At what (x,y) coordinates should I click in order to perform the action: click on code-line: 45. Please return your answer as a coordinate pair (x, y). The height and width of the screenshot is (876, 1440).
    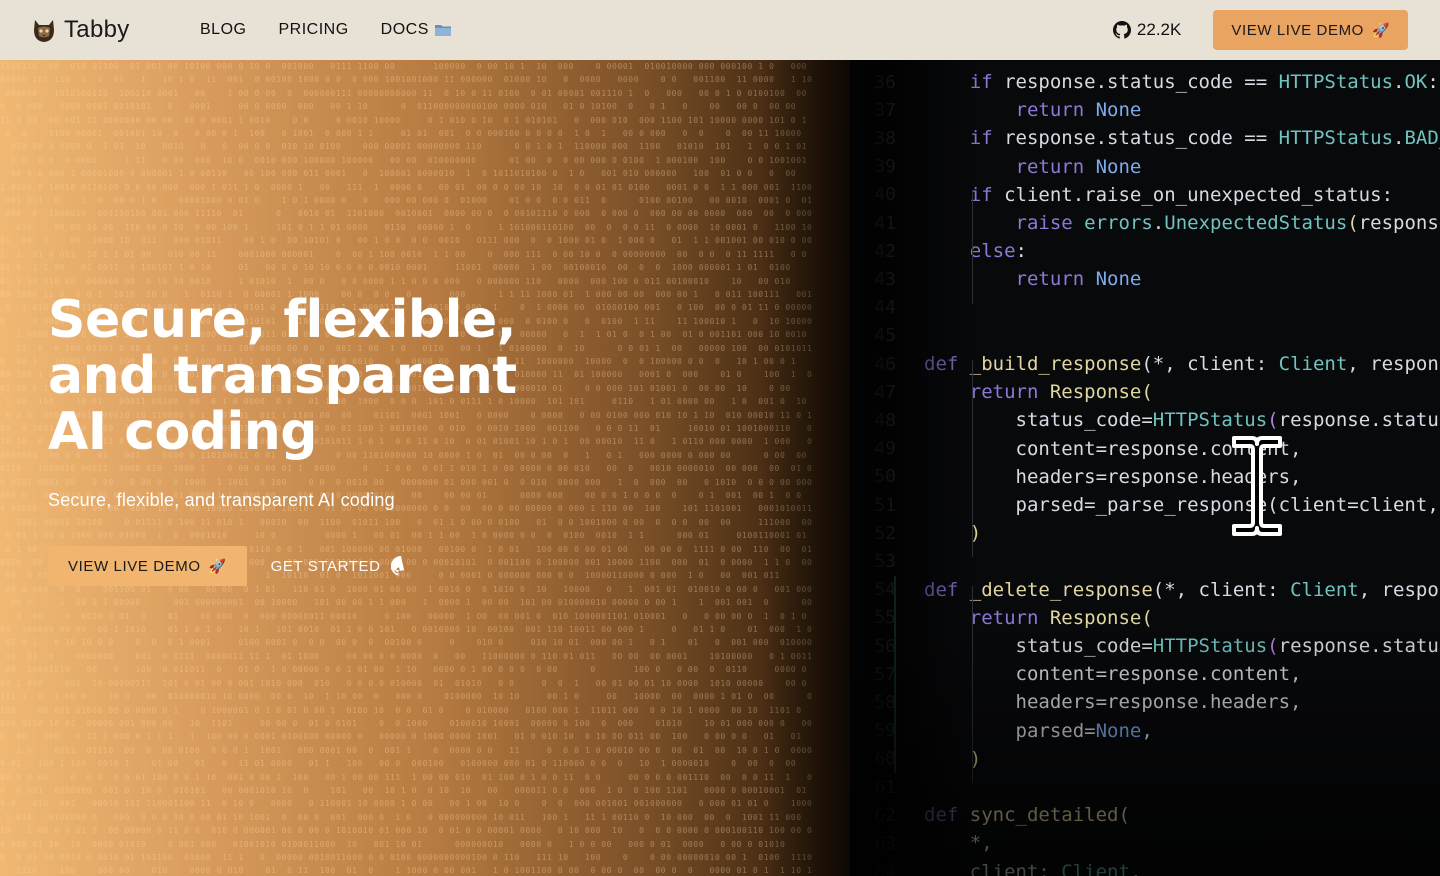
    Looking at the image, I should click on (1145, 336).